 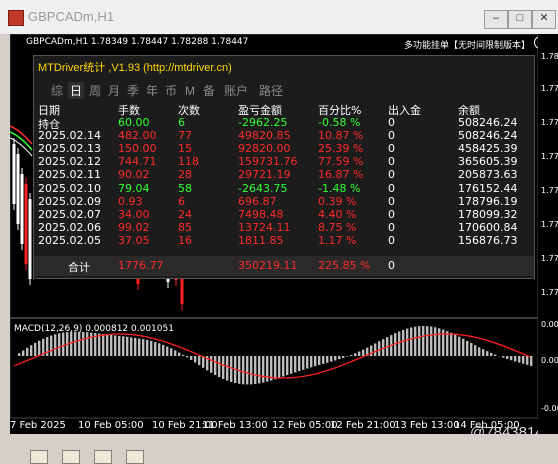 What do you see at coordinates (391, 122) in the screenshot?
I see `holding-inout: 0` at bounding box center [391, 122].